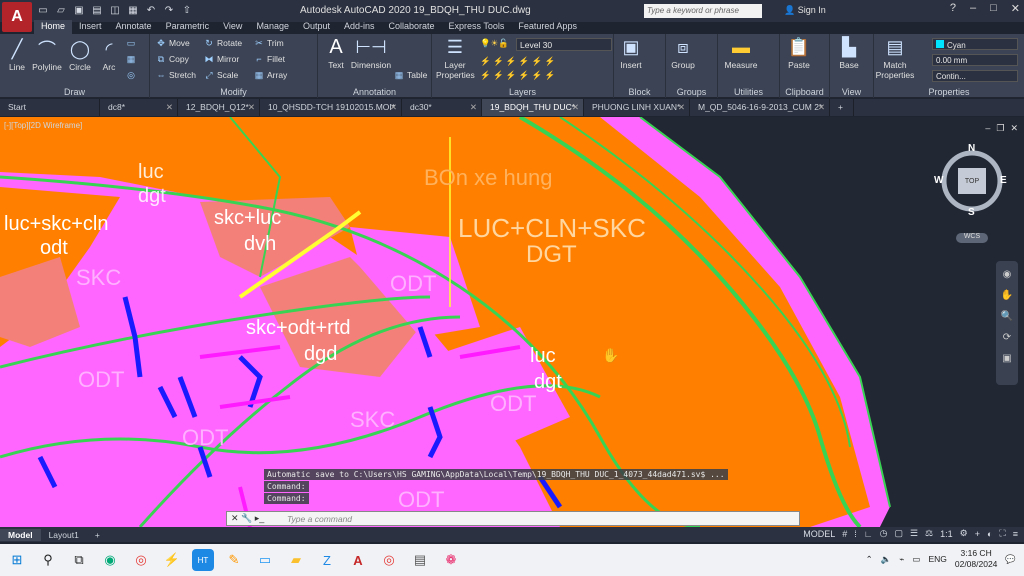  Describe the element at coordinates (43, 10) in the screenshot. I see `new-file-icon: ▭` at that location.